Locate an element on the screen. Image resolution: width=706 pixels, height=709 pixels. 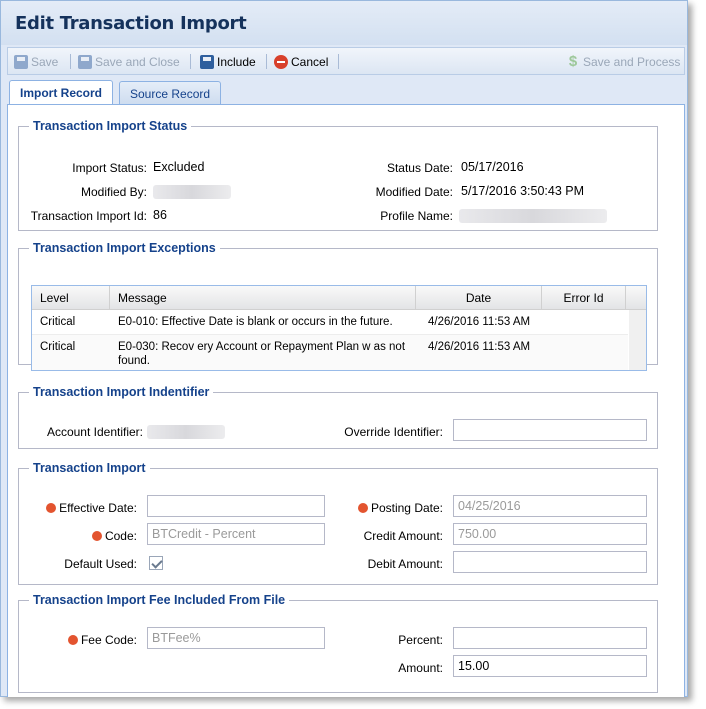
override-identifier-label: Override Identifier: is located at coordinates (393, 432).